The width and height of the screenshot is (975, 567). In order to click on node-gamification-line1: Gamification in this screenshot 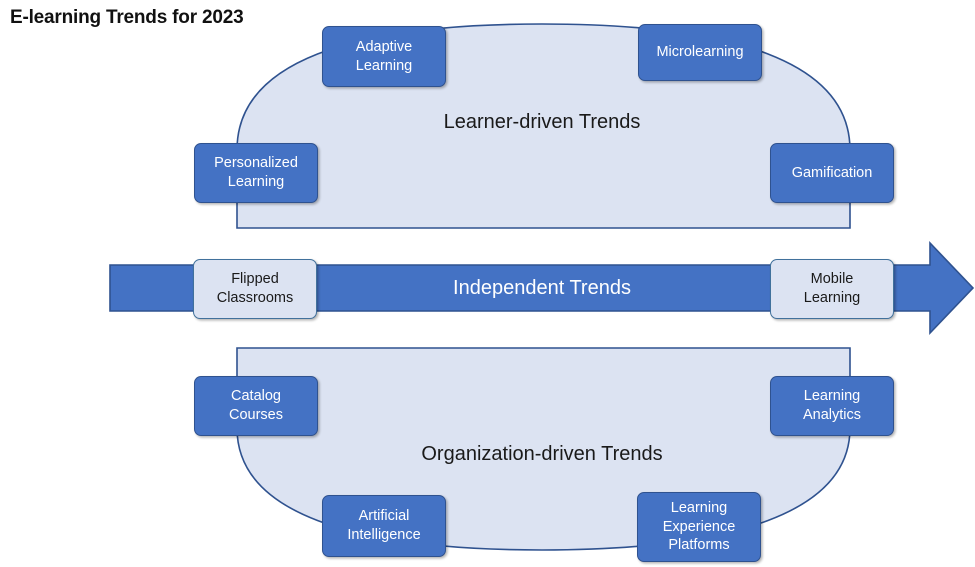, I will do `click(832, 172)`.